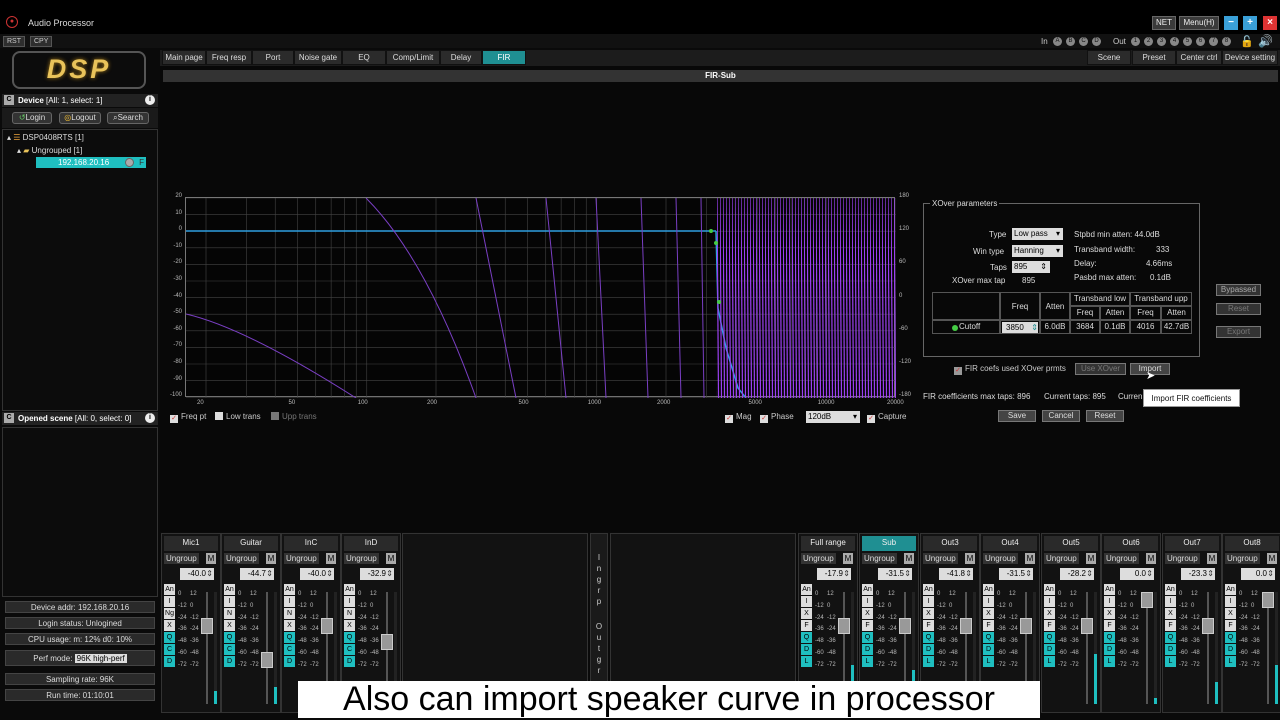 This screenshot has height=720, width=1280. What do you see at coordinates (1071, 543) in the screenshot?
I see `channel-name: Out5` at bounding box center [1071, 543].